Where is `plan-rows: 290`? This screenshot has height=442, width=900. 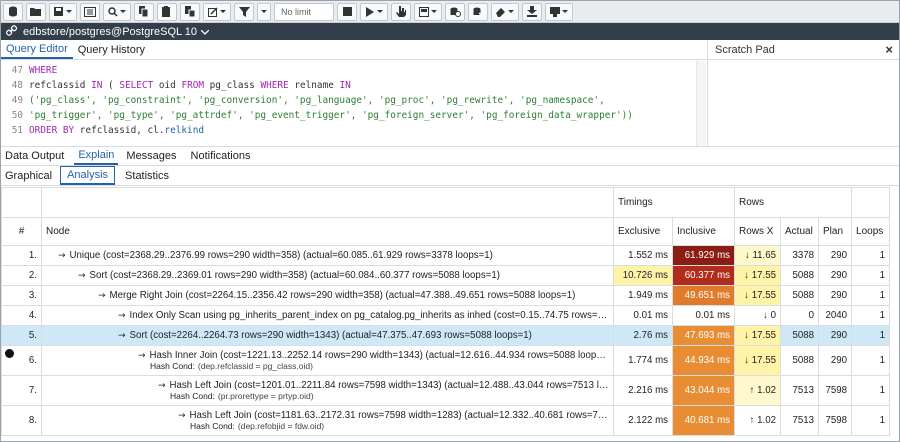
plan-rows: 290 is located at coordinates (835, 255).